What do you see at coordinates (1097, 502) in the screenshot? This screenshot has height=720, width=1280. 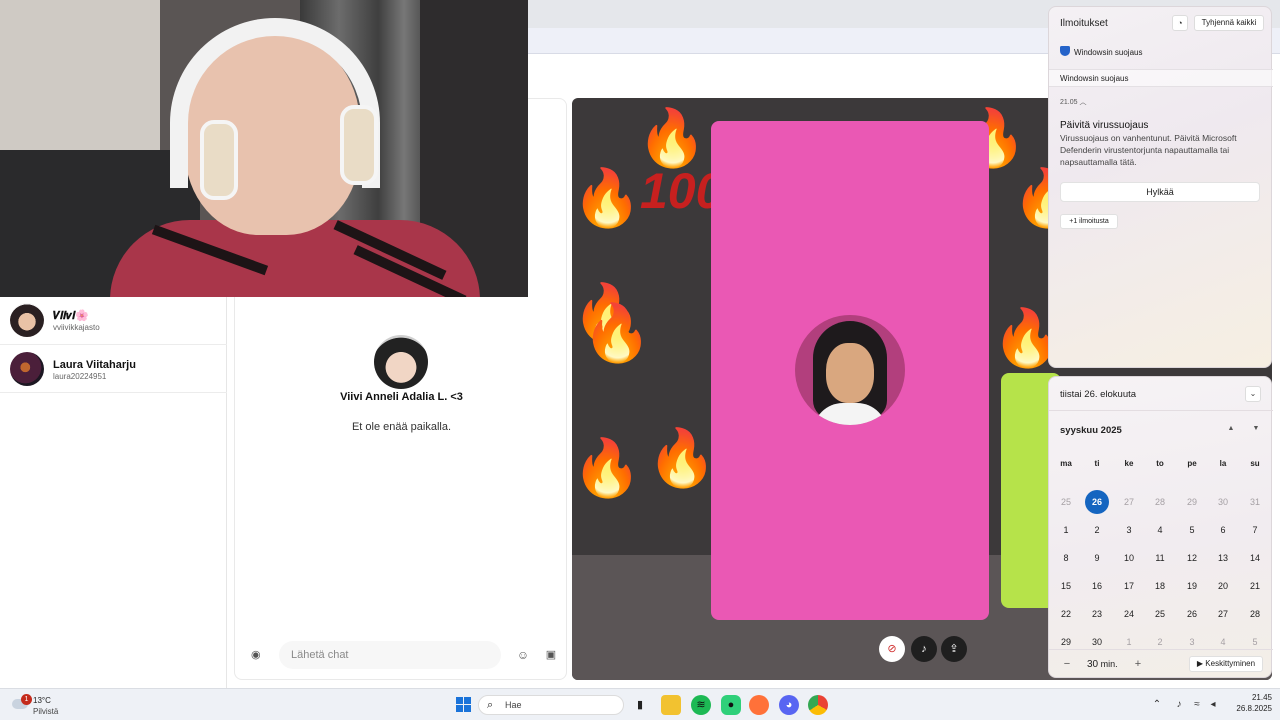 I see `calendar-today: 26` at bounding box center [1097, 502].